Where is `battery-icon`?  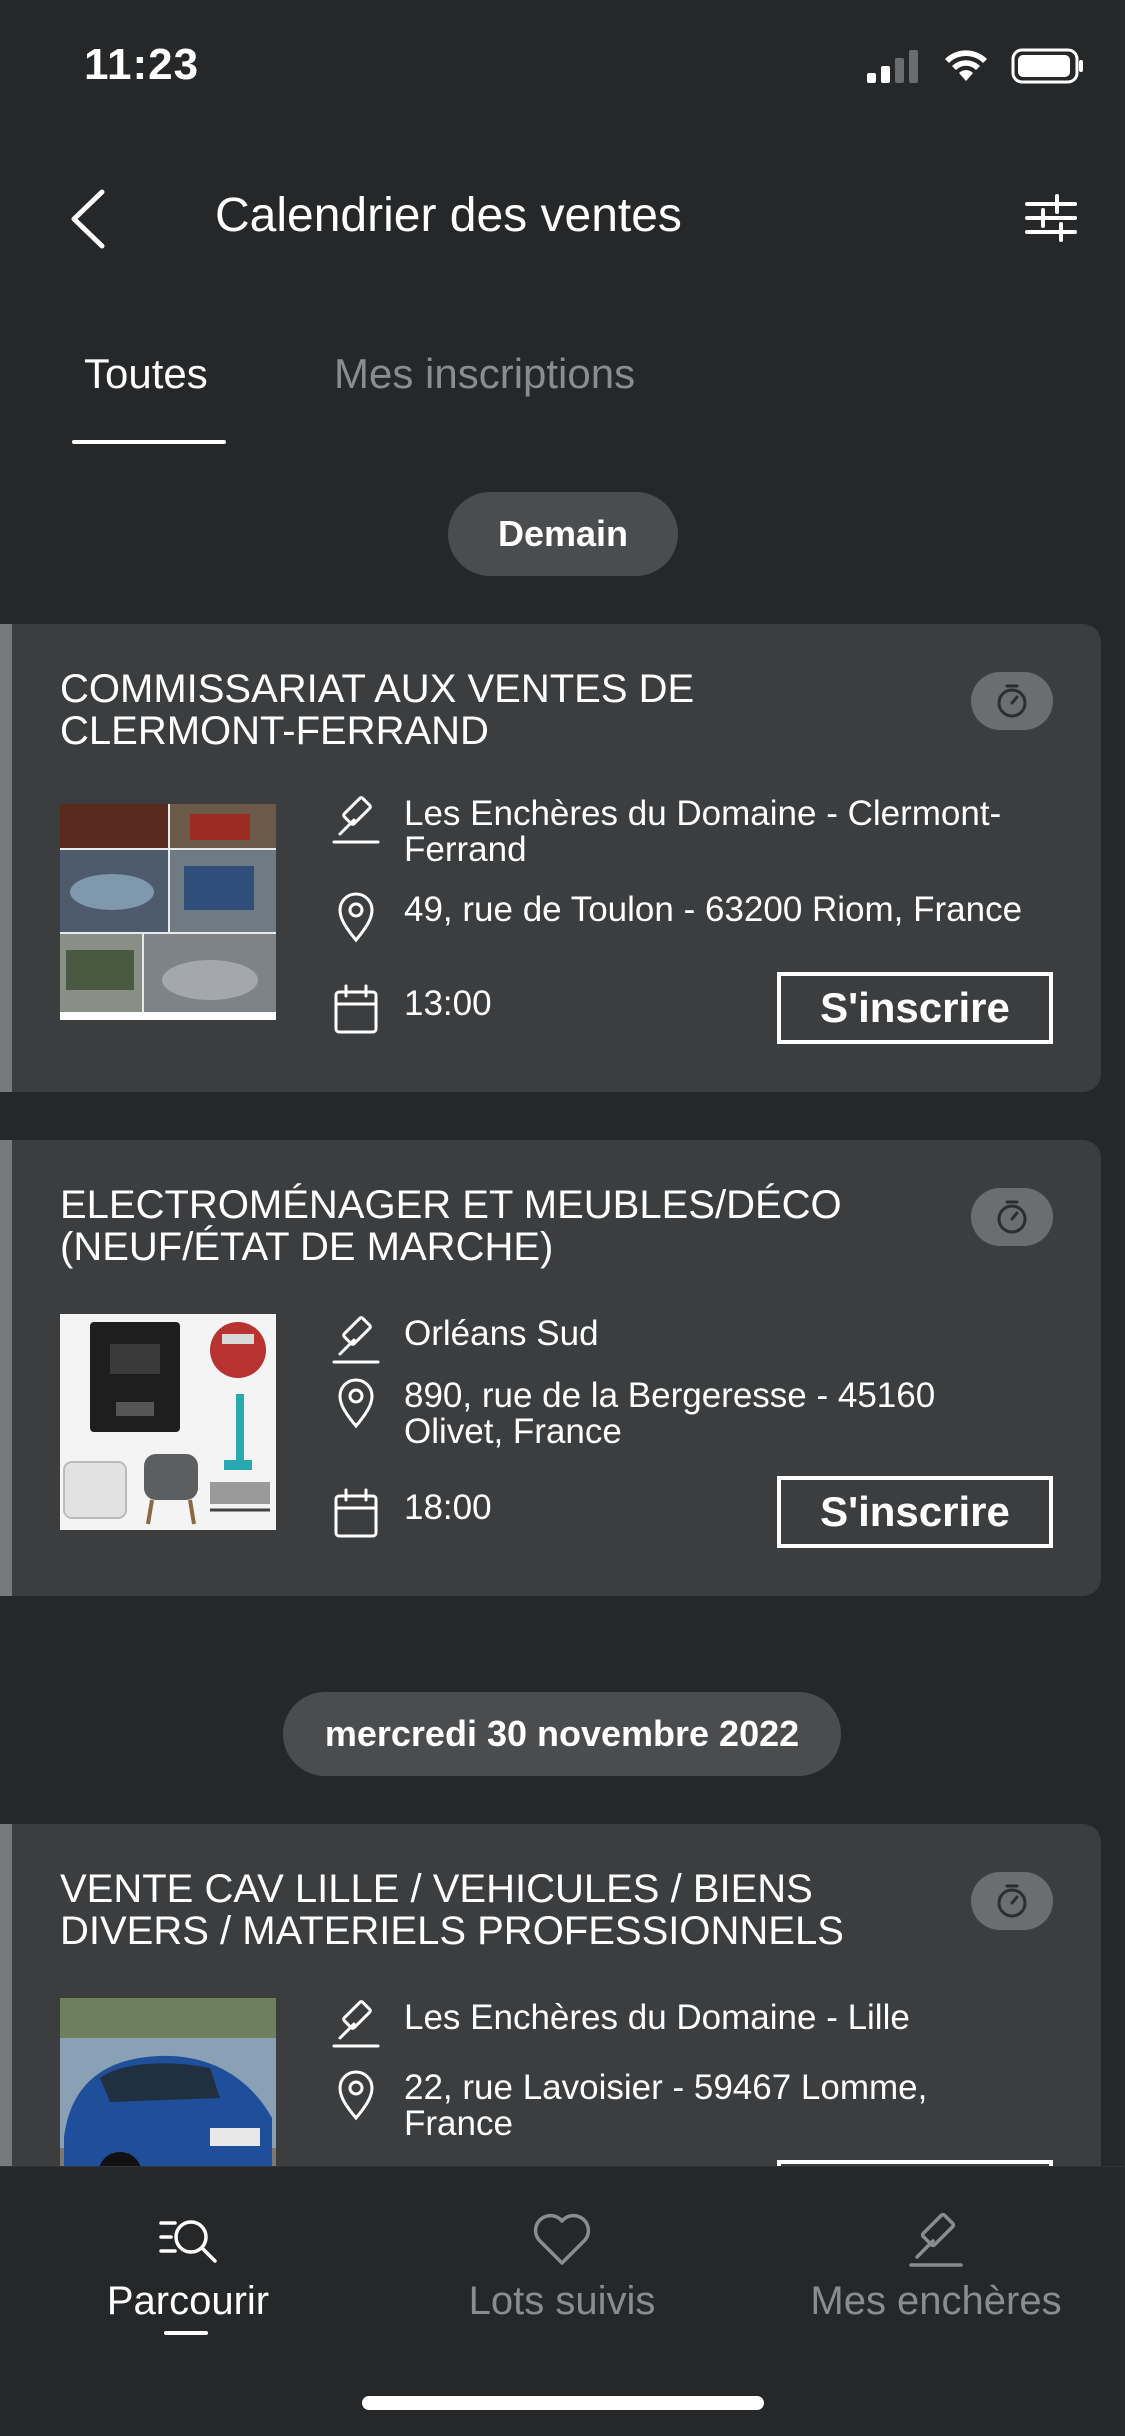 battery-icon is located at coordinates (1047, 66).